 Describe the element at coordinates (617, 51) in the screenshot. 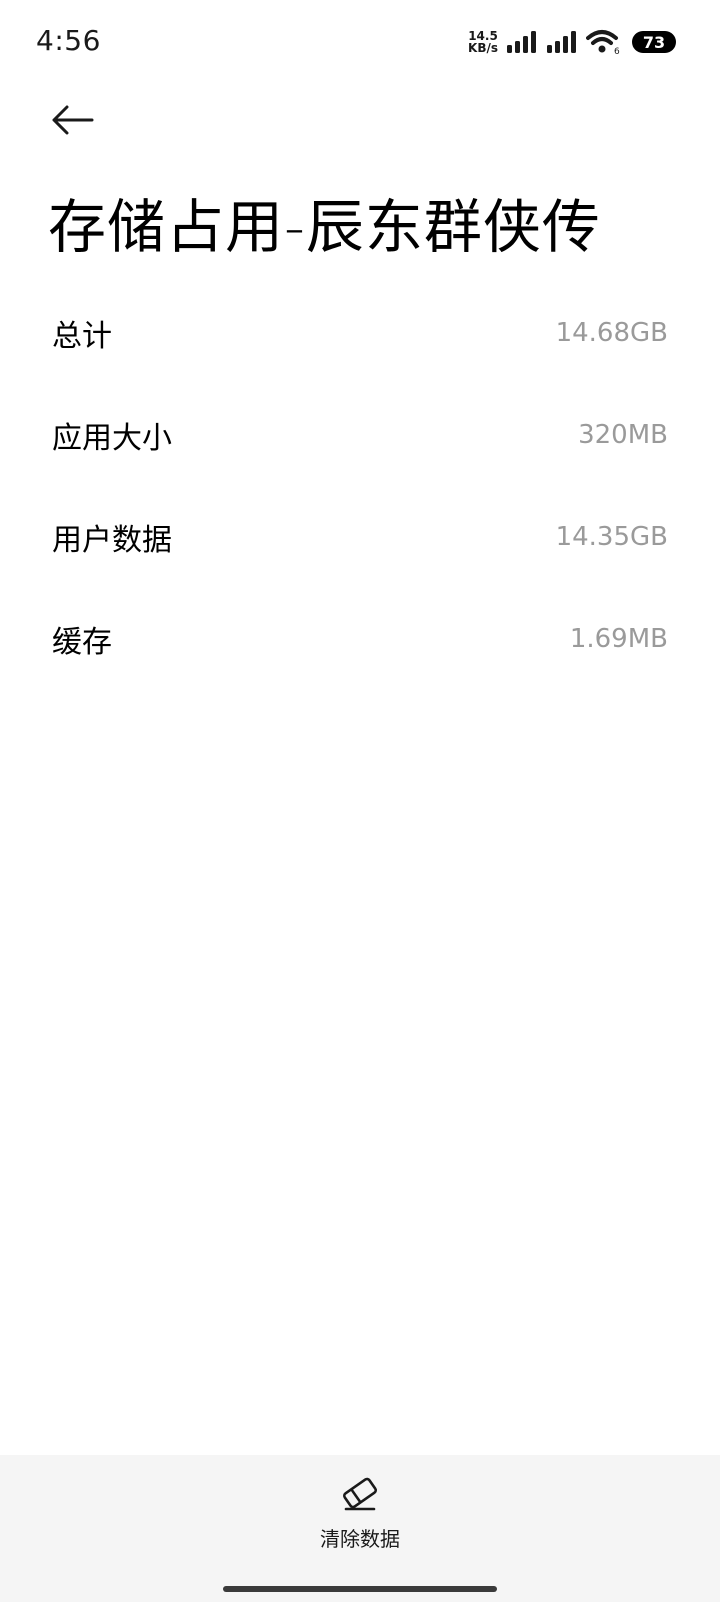

I see `wifi-badge: 6` at that location.